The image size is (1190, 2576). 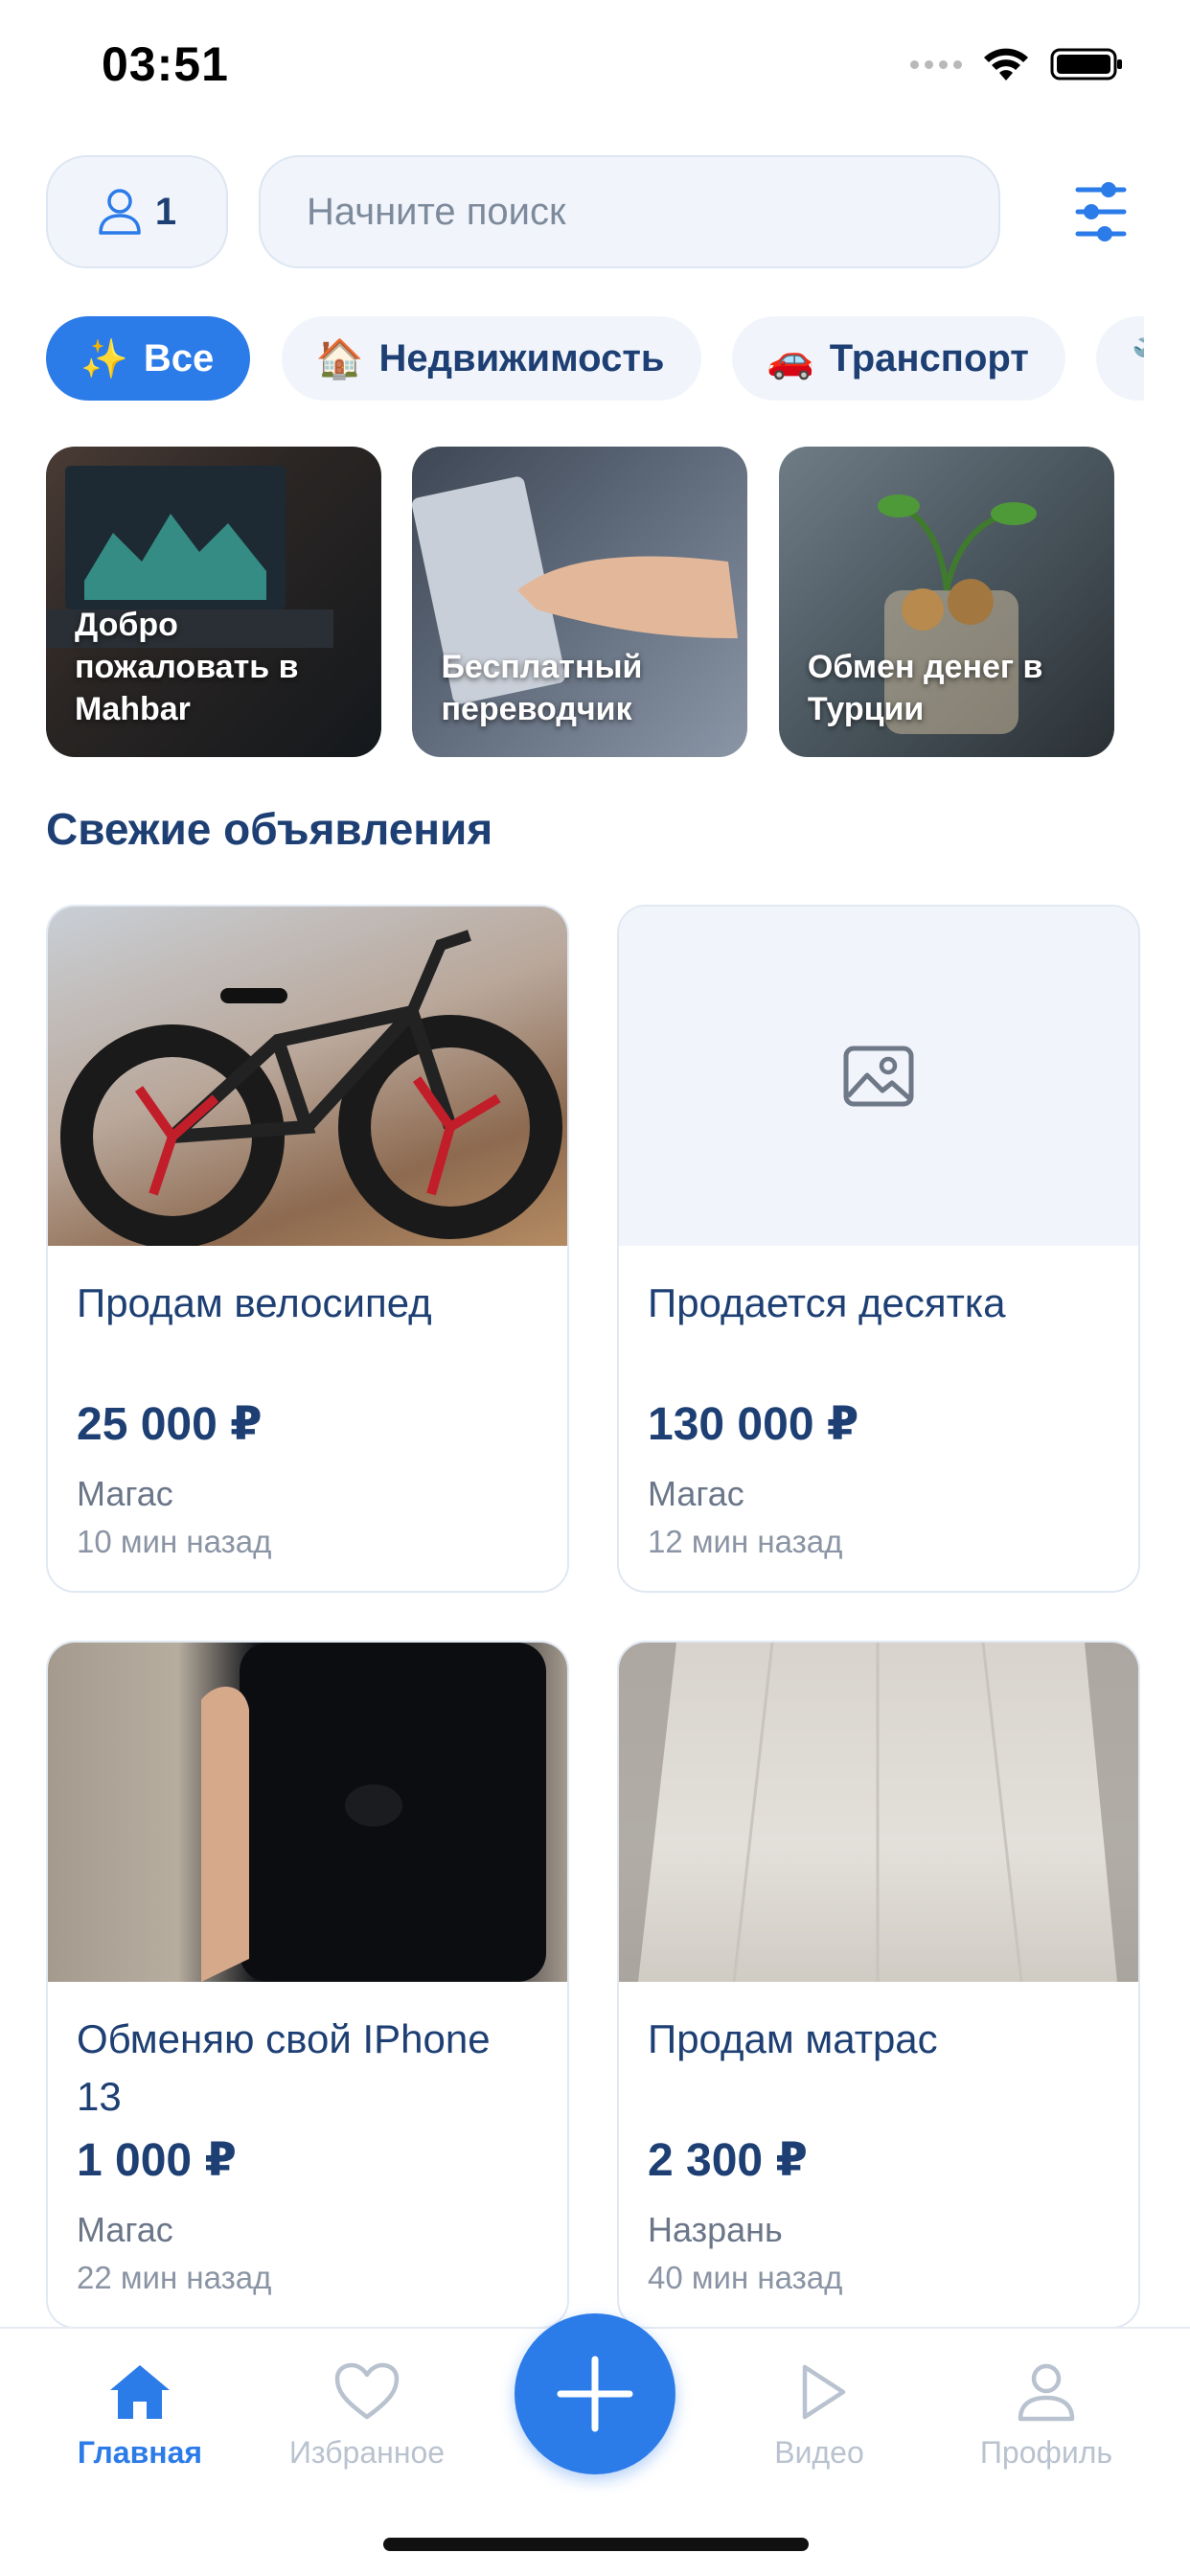 What do you see at coordinates (179, 358) in the screenshot?
I see `chip-label: Все` at bounding box center [179, 358].